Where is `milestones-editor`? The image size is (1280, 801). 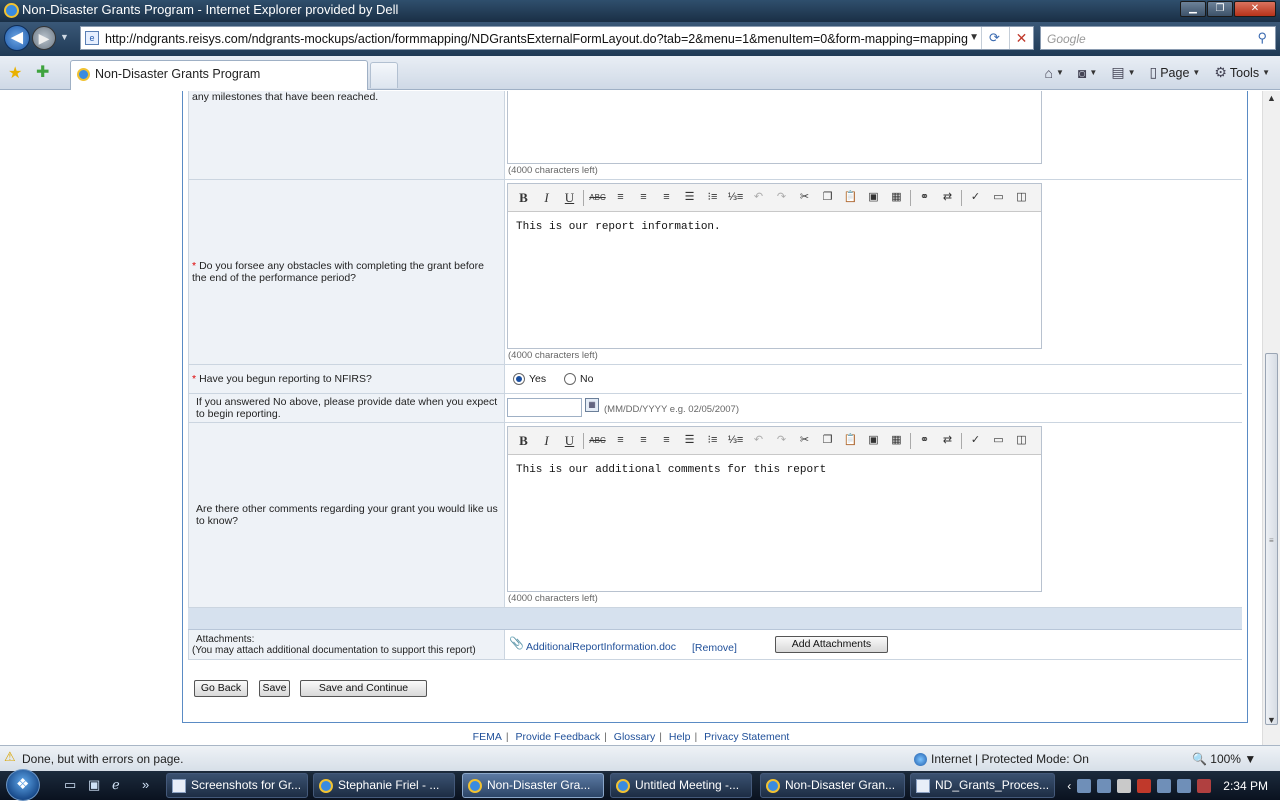 milestones-editor is located at coordinates (774, 127).